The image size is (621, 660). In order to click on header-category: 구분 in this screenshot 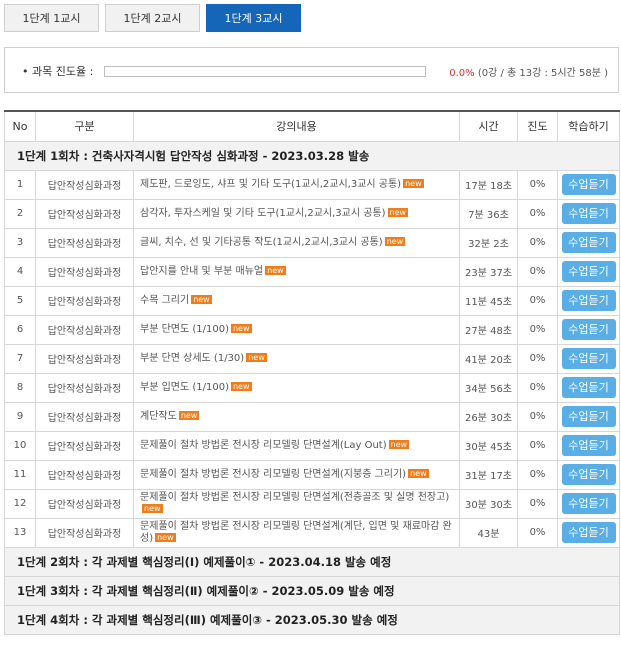, I will do `click(84, 126)`.